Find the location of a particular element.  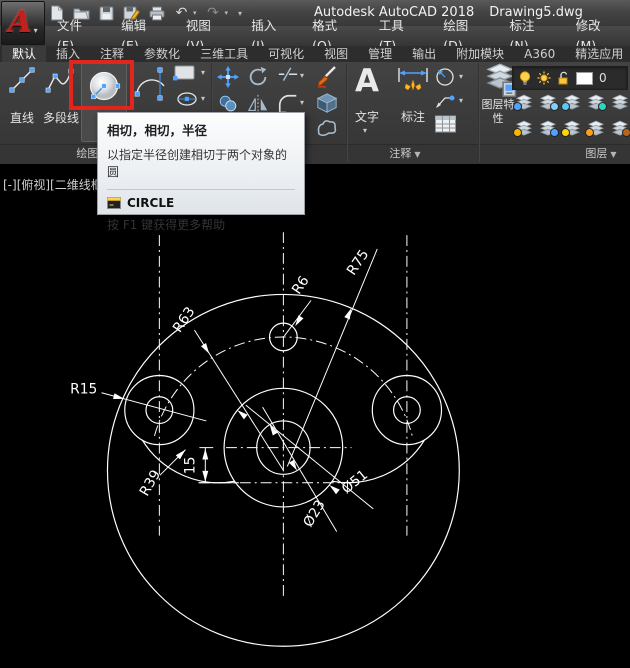

layers-panel-label: 图层 ▼ is located at coordinates (600, 154).